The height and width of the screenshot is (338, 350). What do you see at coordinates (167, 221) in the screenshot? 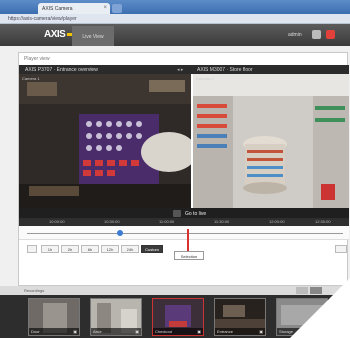
I see `tick-label: 11:00:00` at bounding box center [167, 221].